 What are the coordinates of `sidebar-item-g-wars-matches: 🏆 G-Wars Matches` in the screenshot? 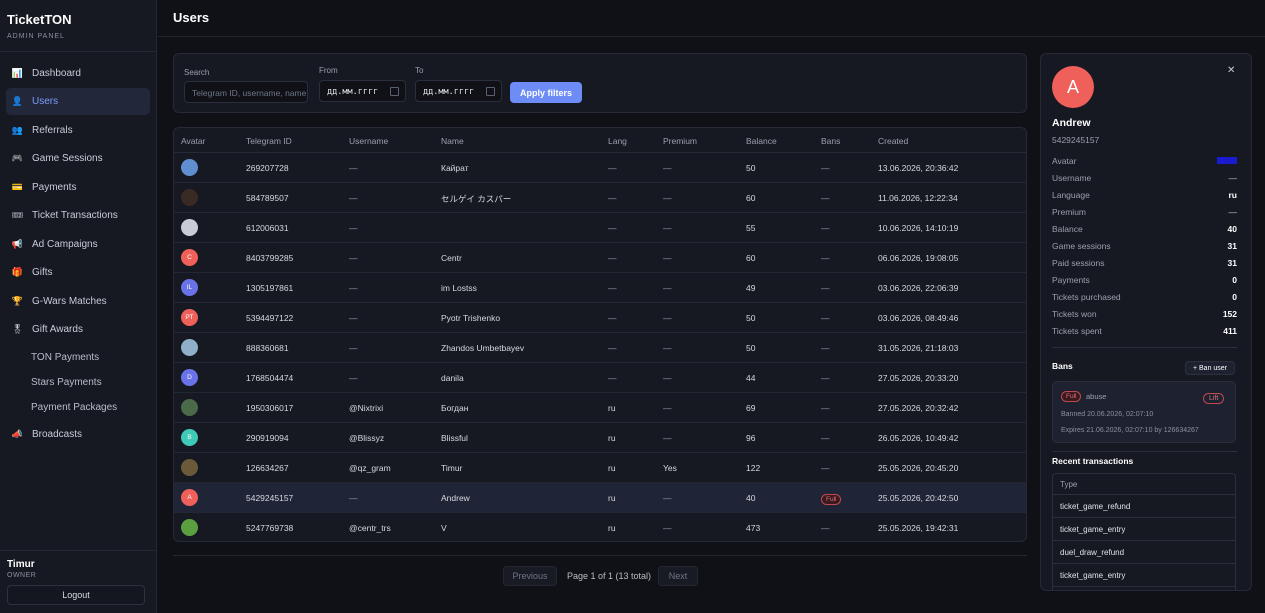 It's located at (78, 301).